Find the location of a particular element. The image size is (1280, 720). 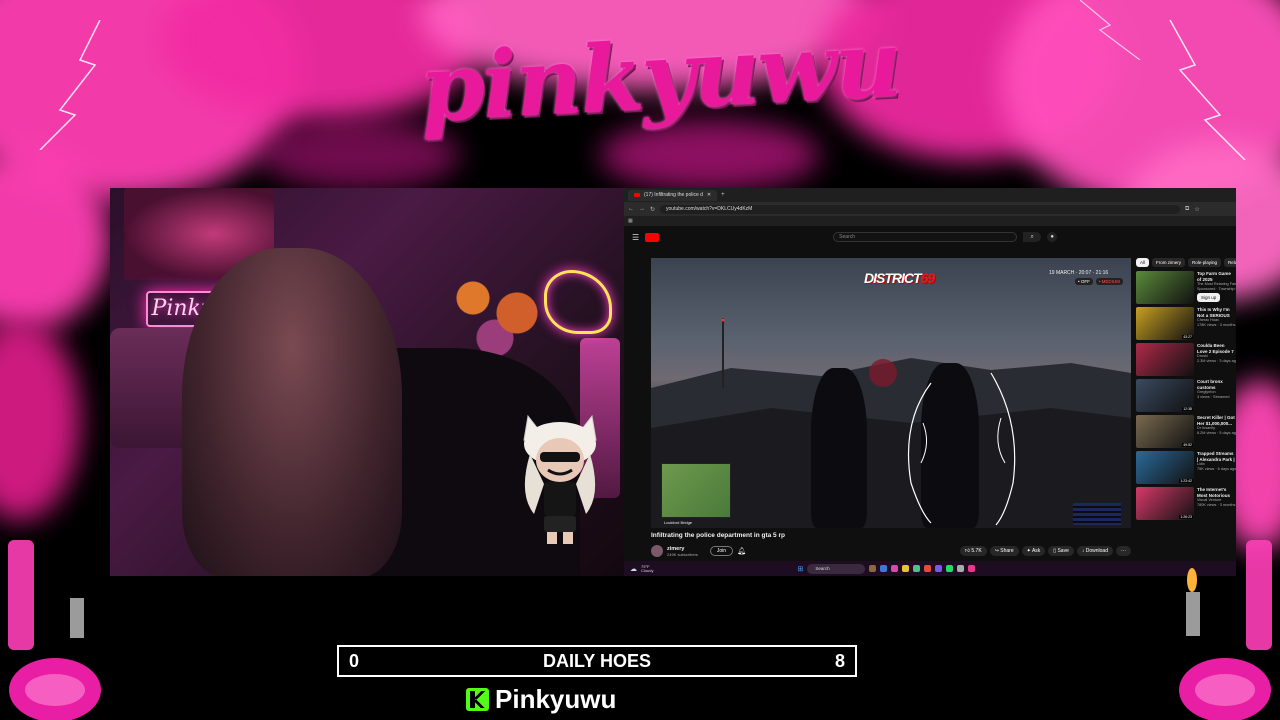

search-input: Search is located at coordinates (925, 237).